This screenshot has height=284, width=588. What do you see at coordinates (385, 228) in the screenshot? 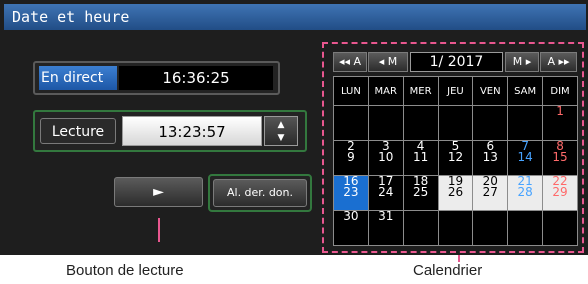
I see `calendar-day-cell: 31` at bounding box center [385, 228].